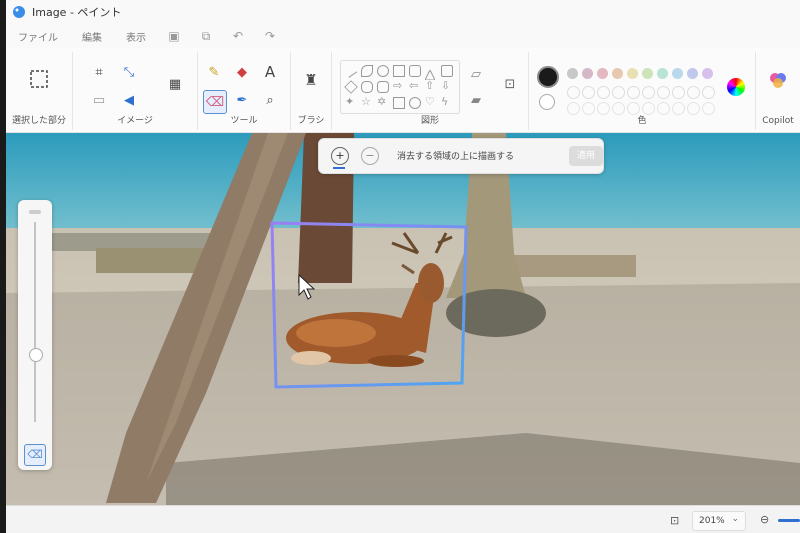  I want to click on shape-arrow-left: ⇦, so click(414, 85).